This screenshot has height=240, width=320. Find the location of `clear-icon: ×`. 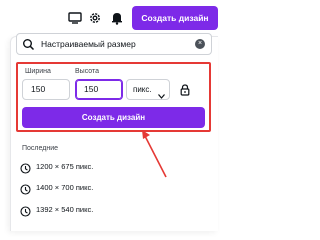

clear-icon: × is located at coordinates (200, 44).